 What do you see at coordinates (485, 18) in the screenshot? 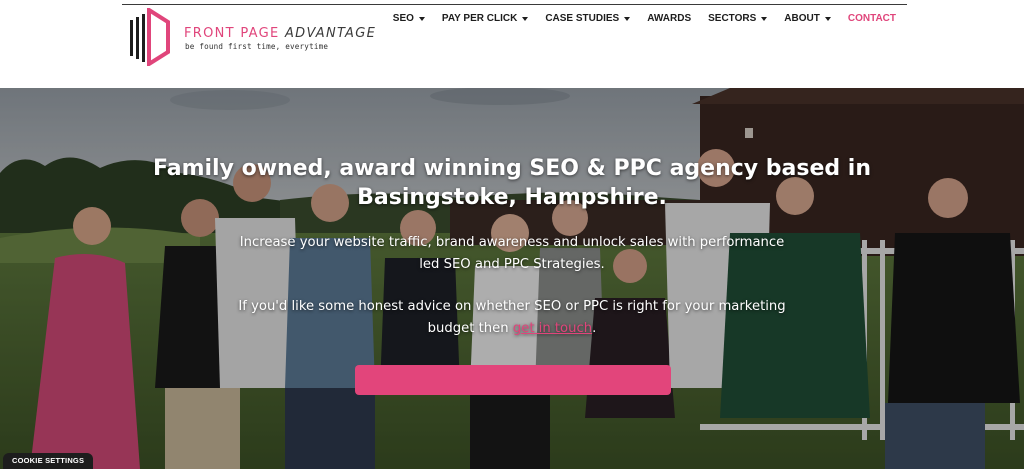
I see `nav-item-pay-per-click: PAY PER CLICK` at bounding box center [485, 18].